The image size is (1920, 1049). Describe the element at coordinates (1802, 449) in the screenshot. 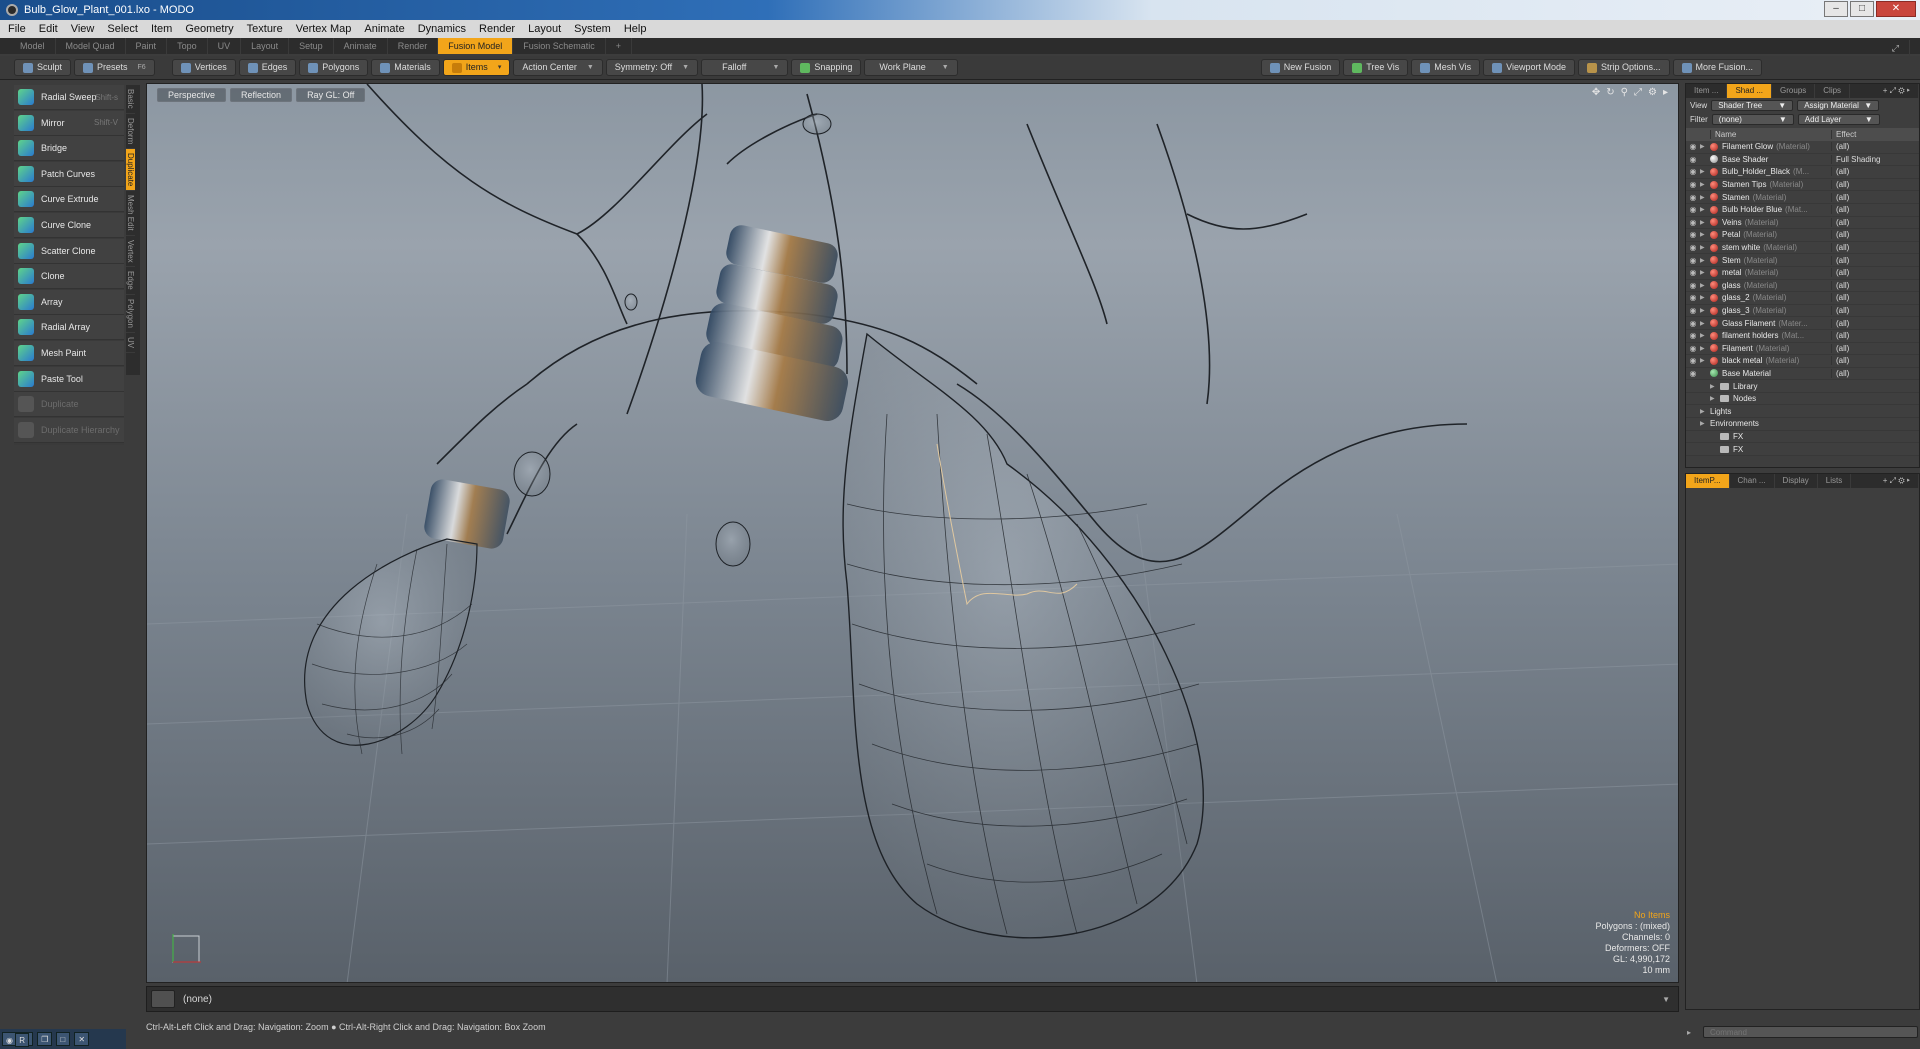

I see `tree-folder-row: FX` at that location.